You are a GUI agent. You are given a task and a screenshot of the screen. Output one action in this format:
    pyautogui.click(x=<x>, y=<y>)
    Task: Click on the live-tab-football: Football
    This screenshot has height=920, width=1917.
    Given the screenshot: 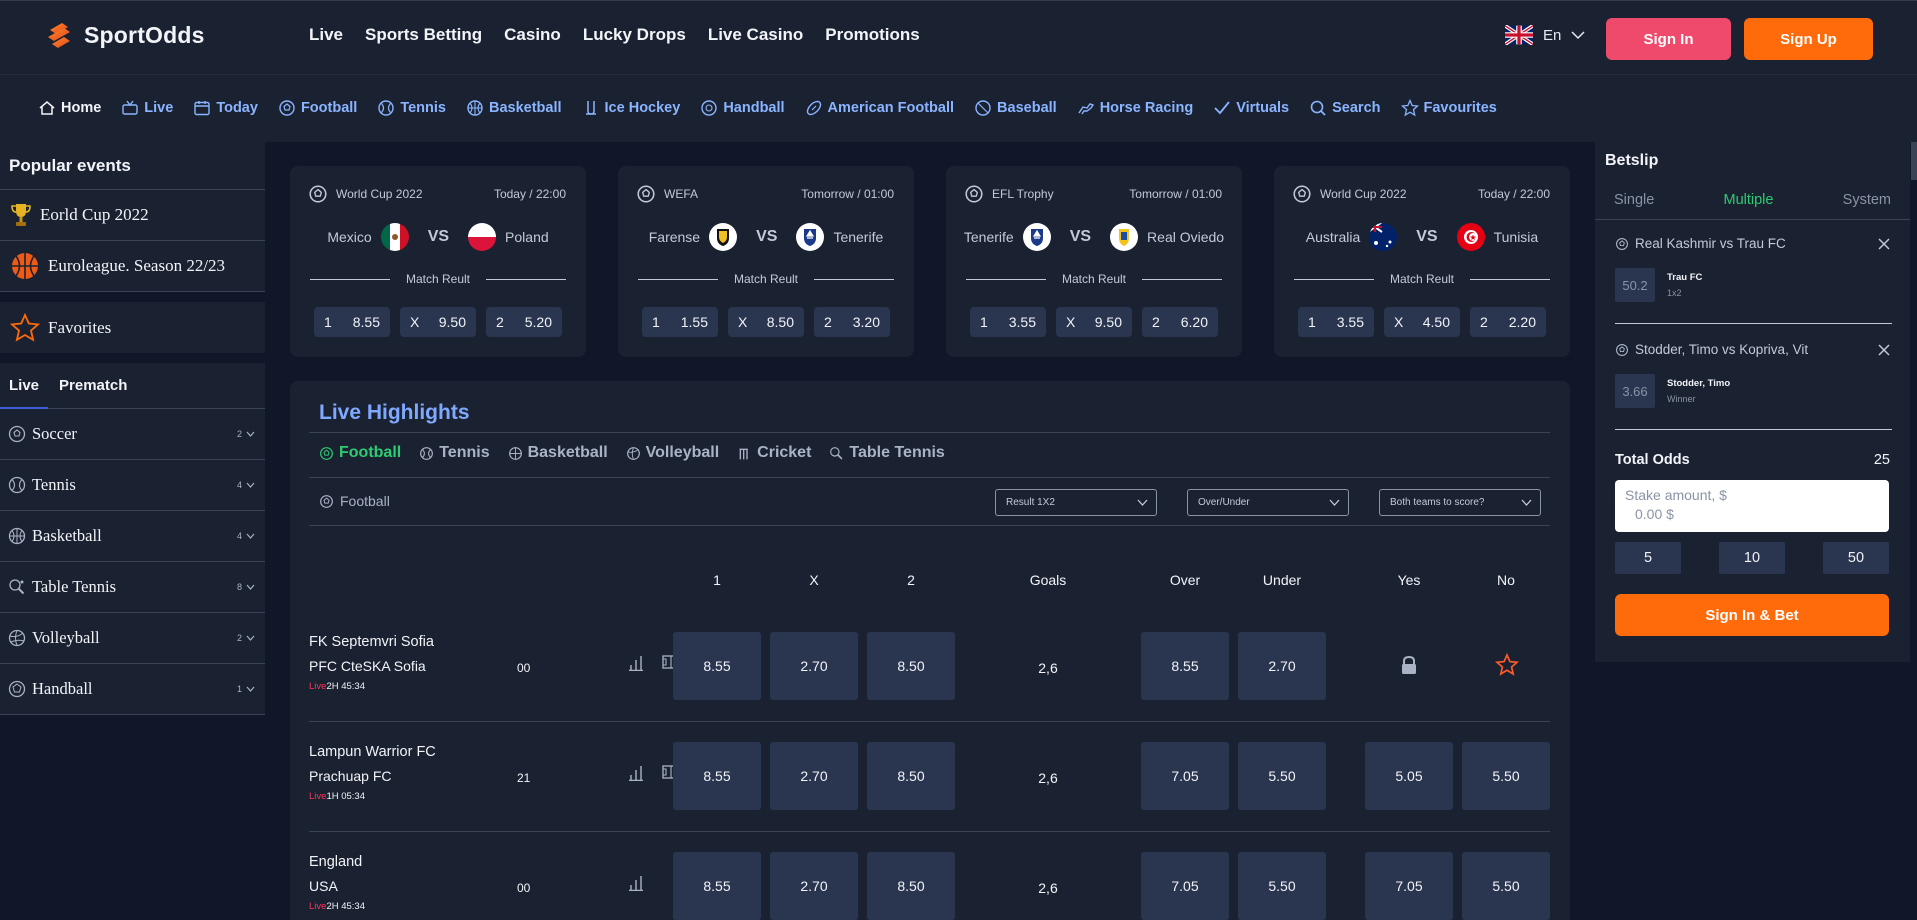 What is the action you would take?
    pyautogui.click(x=360, y=453)
    